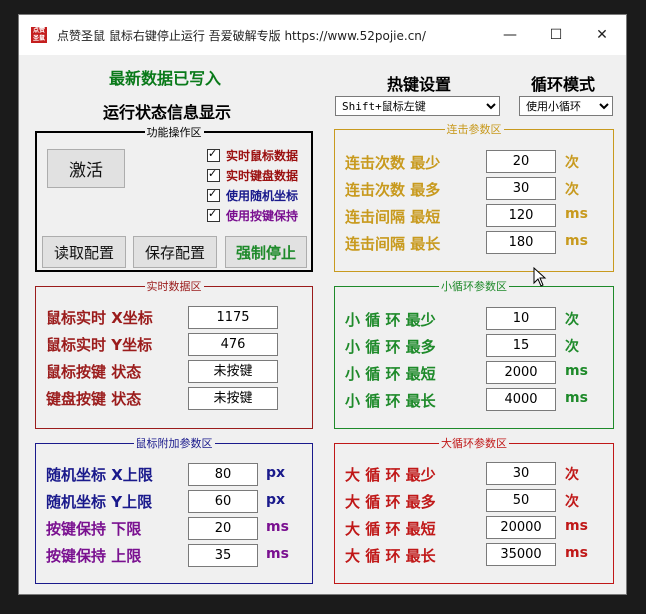 The image size is (646, 614). Describe the element at coordinates (165, 78) in the screenshot. I see `status-written-text: 最新数据已写入` at that location.